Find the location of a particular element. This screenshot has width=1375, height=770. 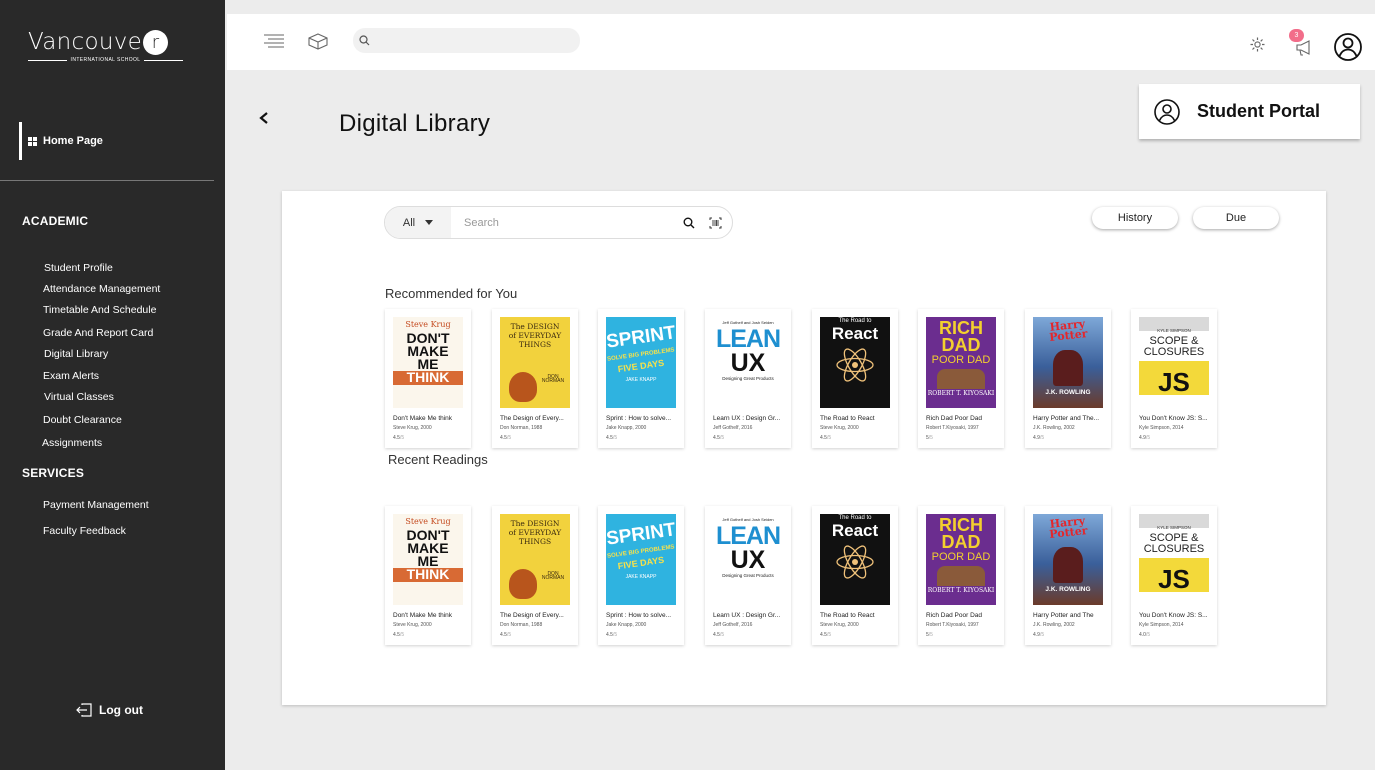

category-filter-dropdown: All is located at coordinates (418, 222).